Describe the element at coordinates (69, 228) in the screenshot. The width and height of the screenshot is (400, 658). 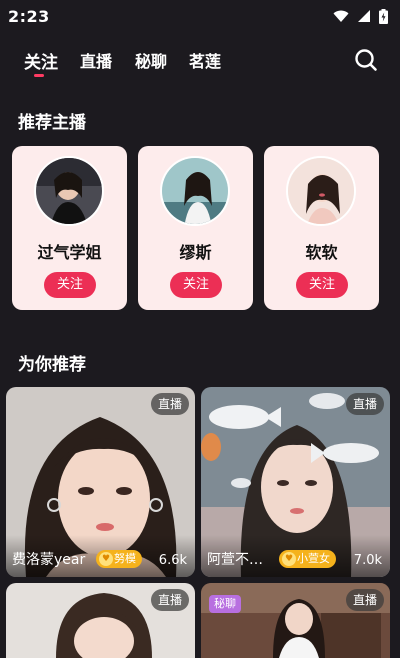
I see `anchor-card: 过气学姐 关注` at that location.